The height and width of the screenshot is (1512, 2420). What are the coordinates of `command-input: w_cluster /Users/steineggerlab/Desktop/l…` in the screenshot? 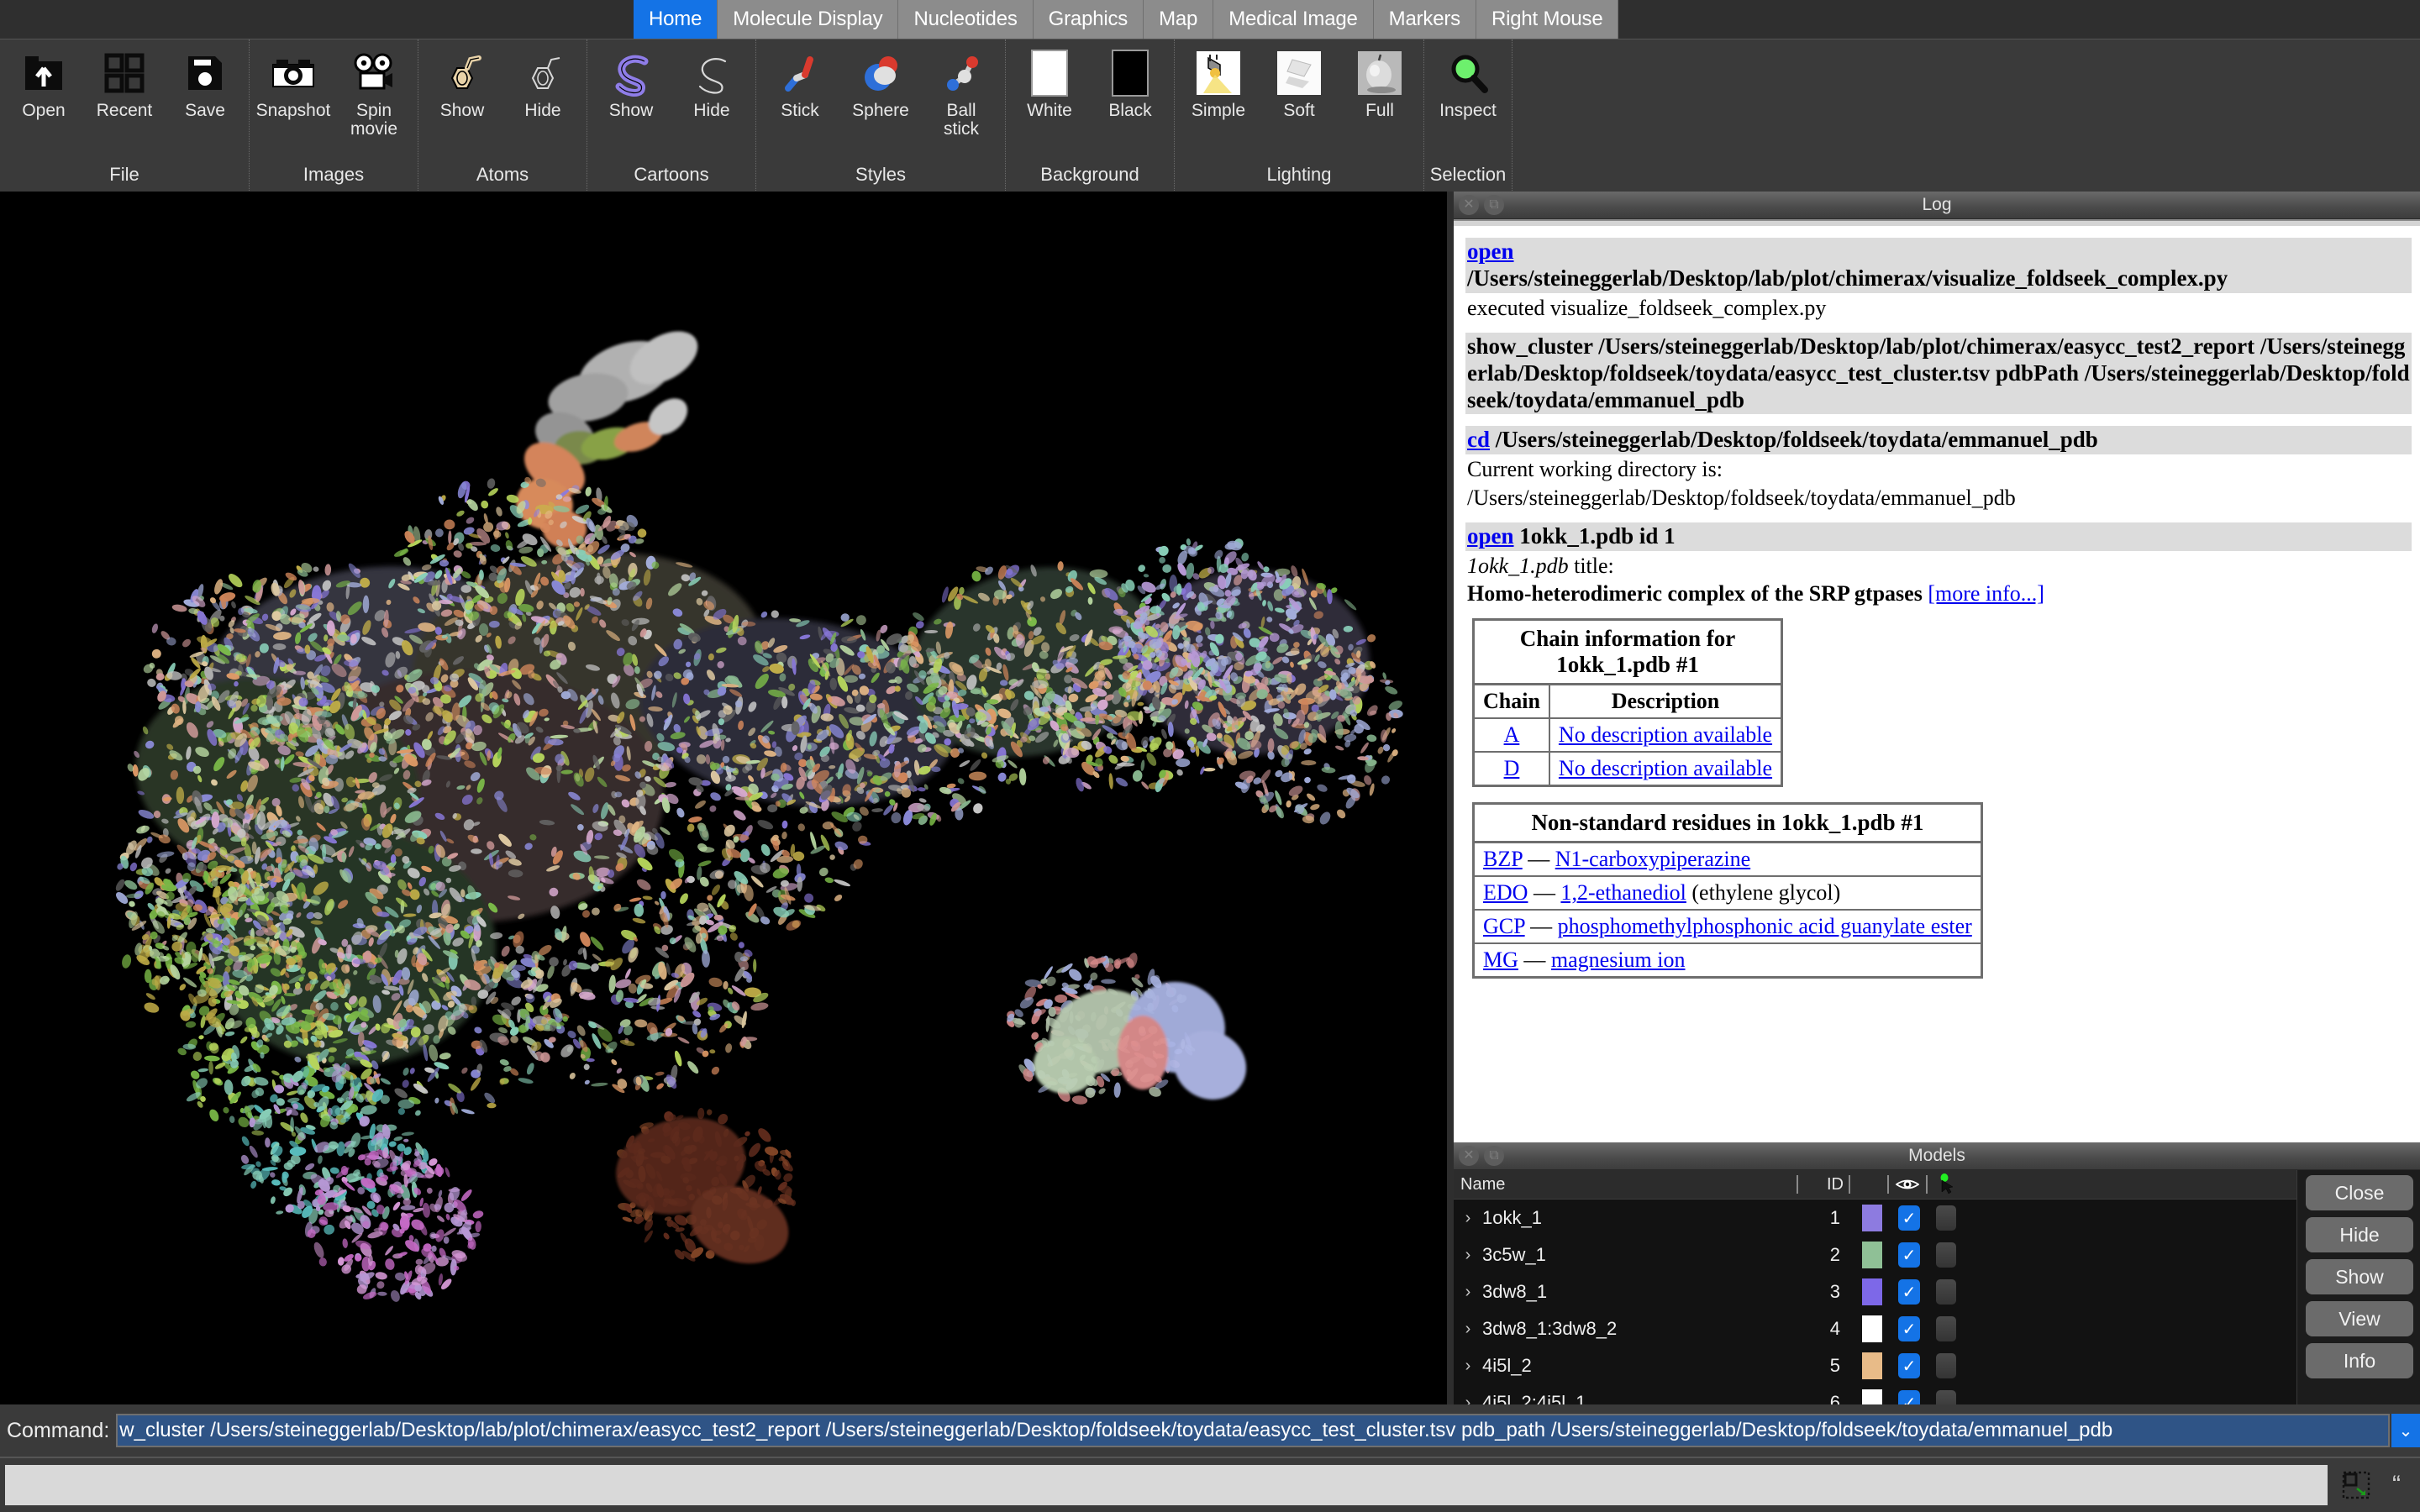 It's located at (1253, 1430).